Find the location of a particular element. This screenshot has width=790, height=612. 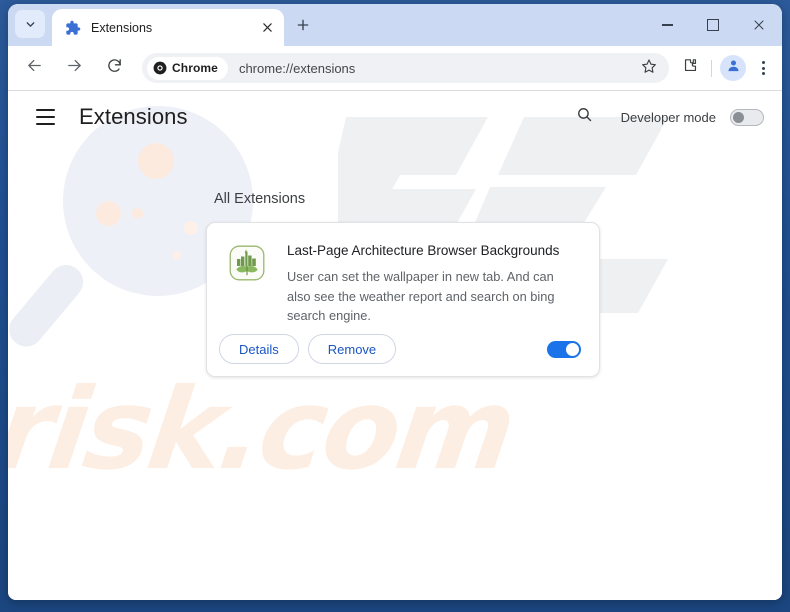

tab-search-button is located at coordinates (30, 24).